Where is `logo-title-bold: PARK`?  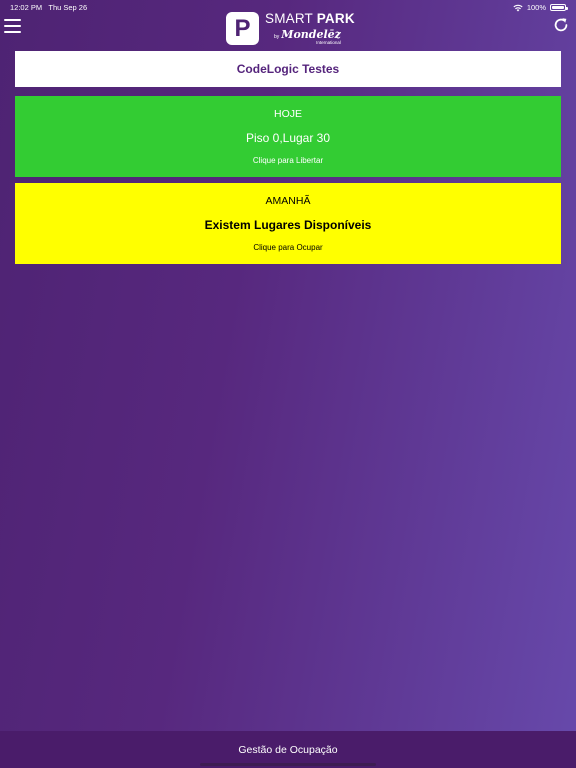
logo-title-bold: PARK is located at coordinates (335, 18).